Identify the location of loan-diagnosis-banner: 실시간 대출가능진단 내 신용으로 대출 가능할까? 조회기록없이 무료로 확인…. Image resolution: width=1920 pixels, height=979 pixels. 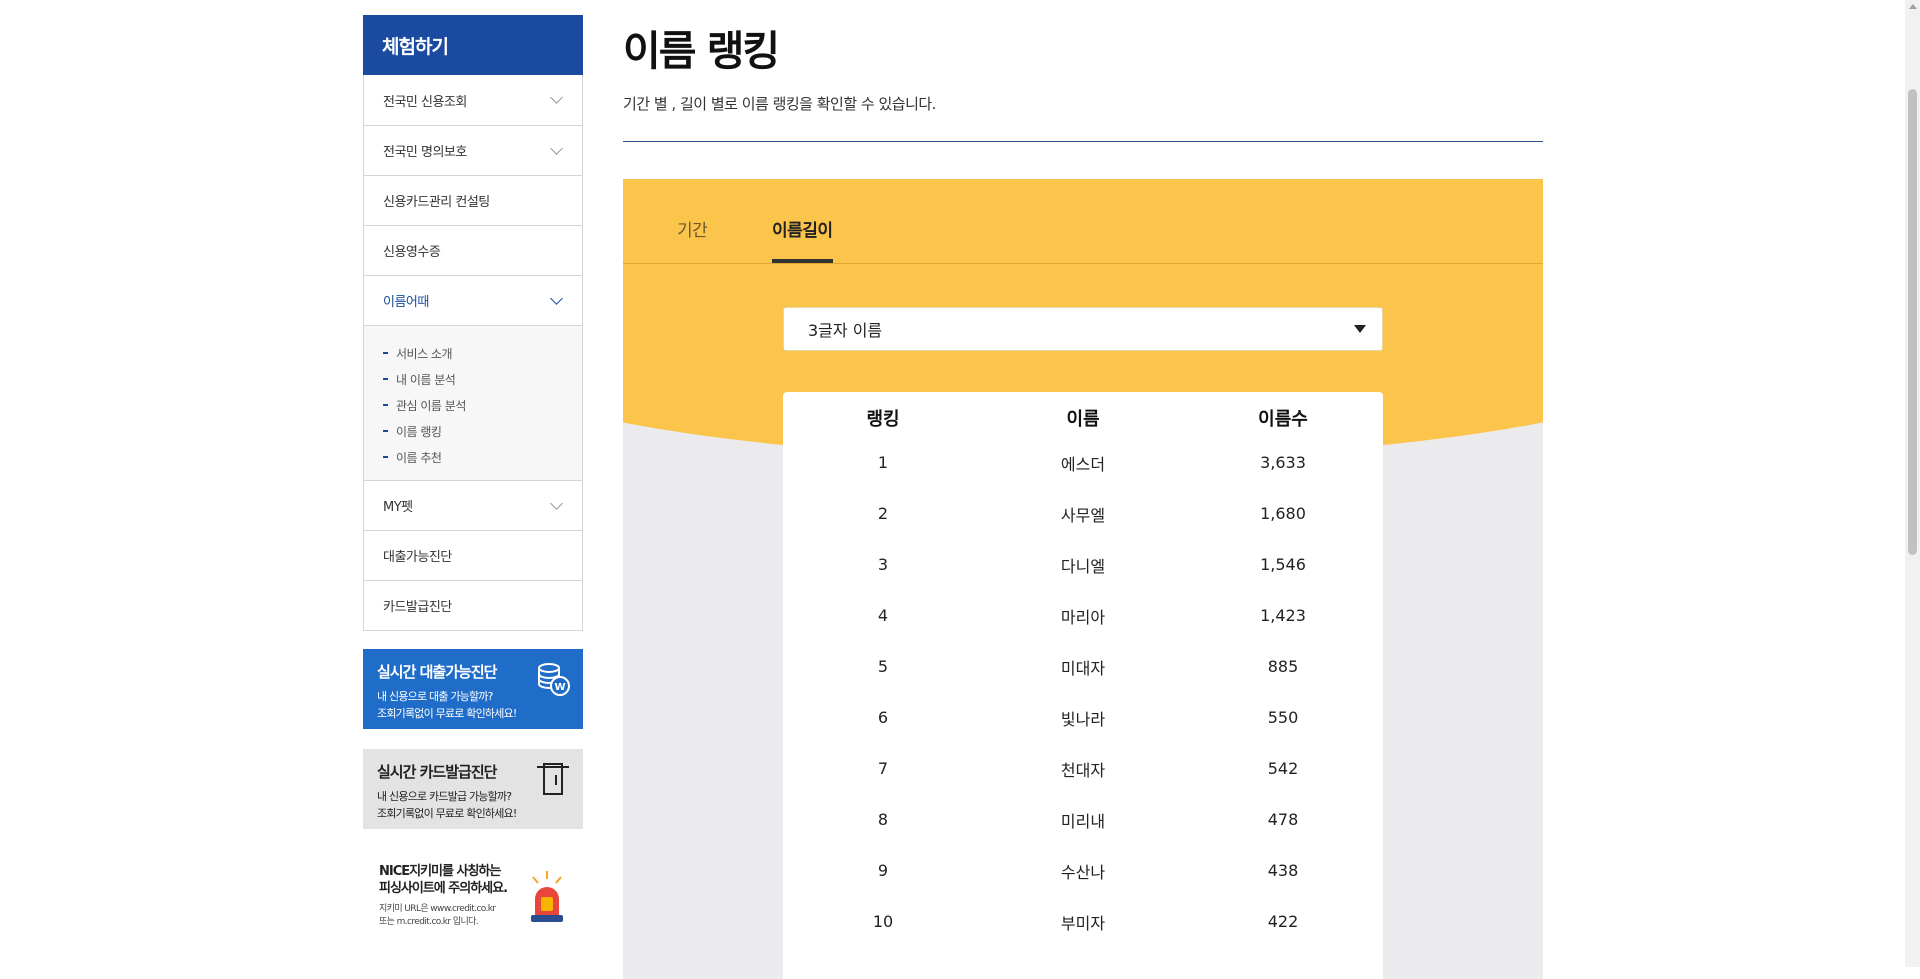
(473, 689).